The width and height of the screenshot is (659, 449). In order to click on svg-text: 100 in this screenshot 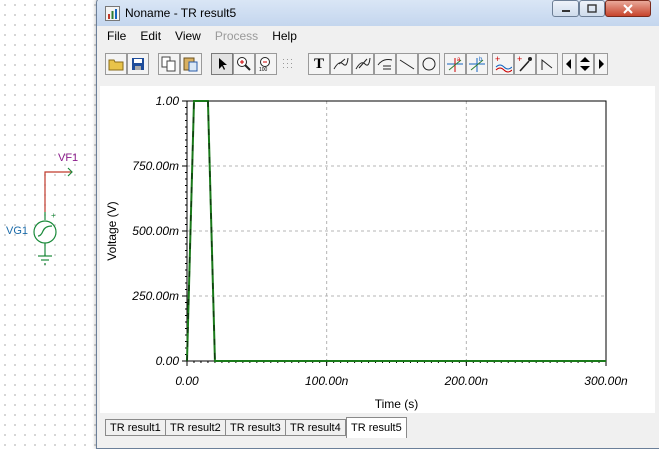, I will do `click(263, 69)`.